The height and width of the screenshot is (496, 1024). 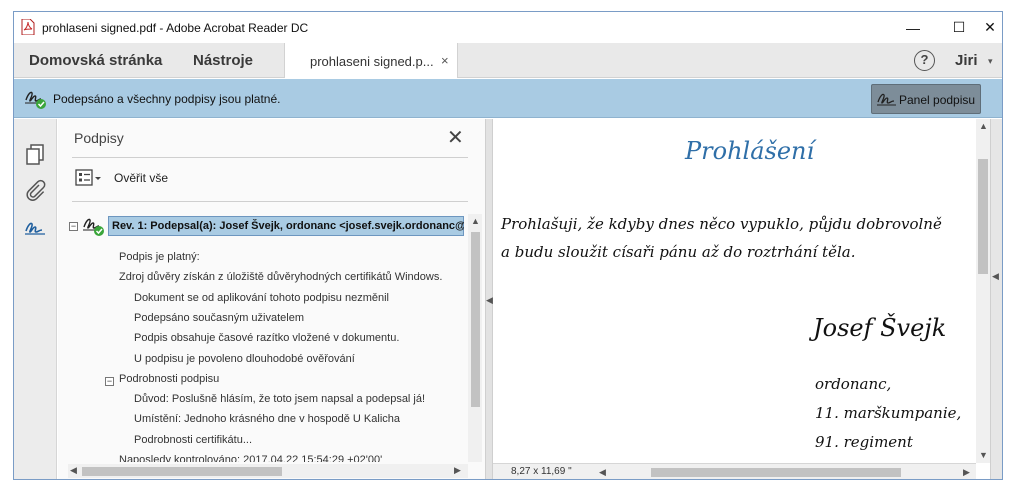 I want to click on signer-name: Josef Švejk, so click(x=880, y=328).